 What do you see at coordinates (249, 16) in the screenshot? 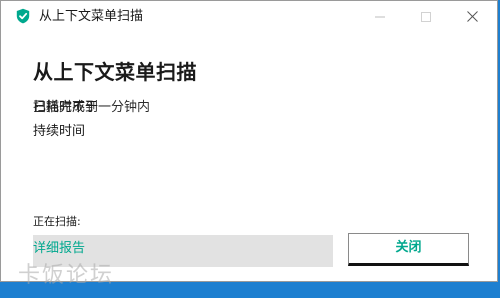
I see `title-bar: 从上下文菜单扫描` at bounding box center [249, 16].